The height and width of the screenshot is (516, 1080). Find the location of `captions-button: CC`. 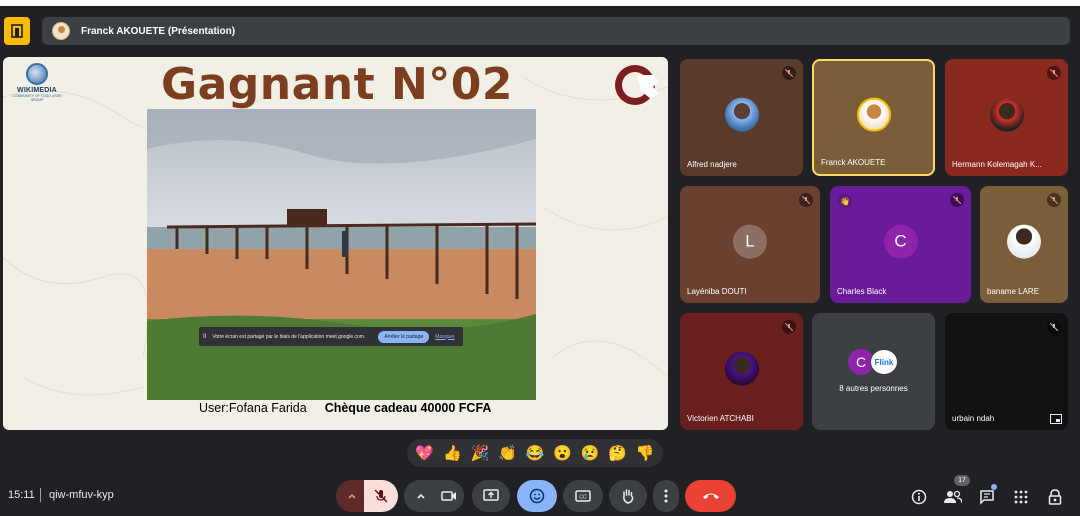

captions-button: CC is located at coordinates (583, 496).